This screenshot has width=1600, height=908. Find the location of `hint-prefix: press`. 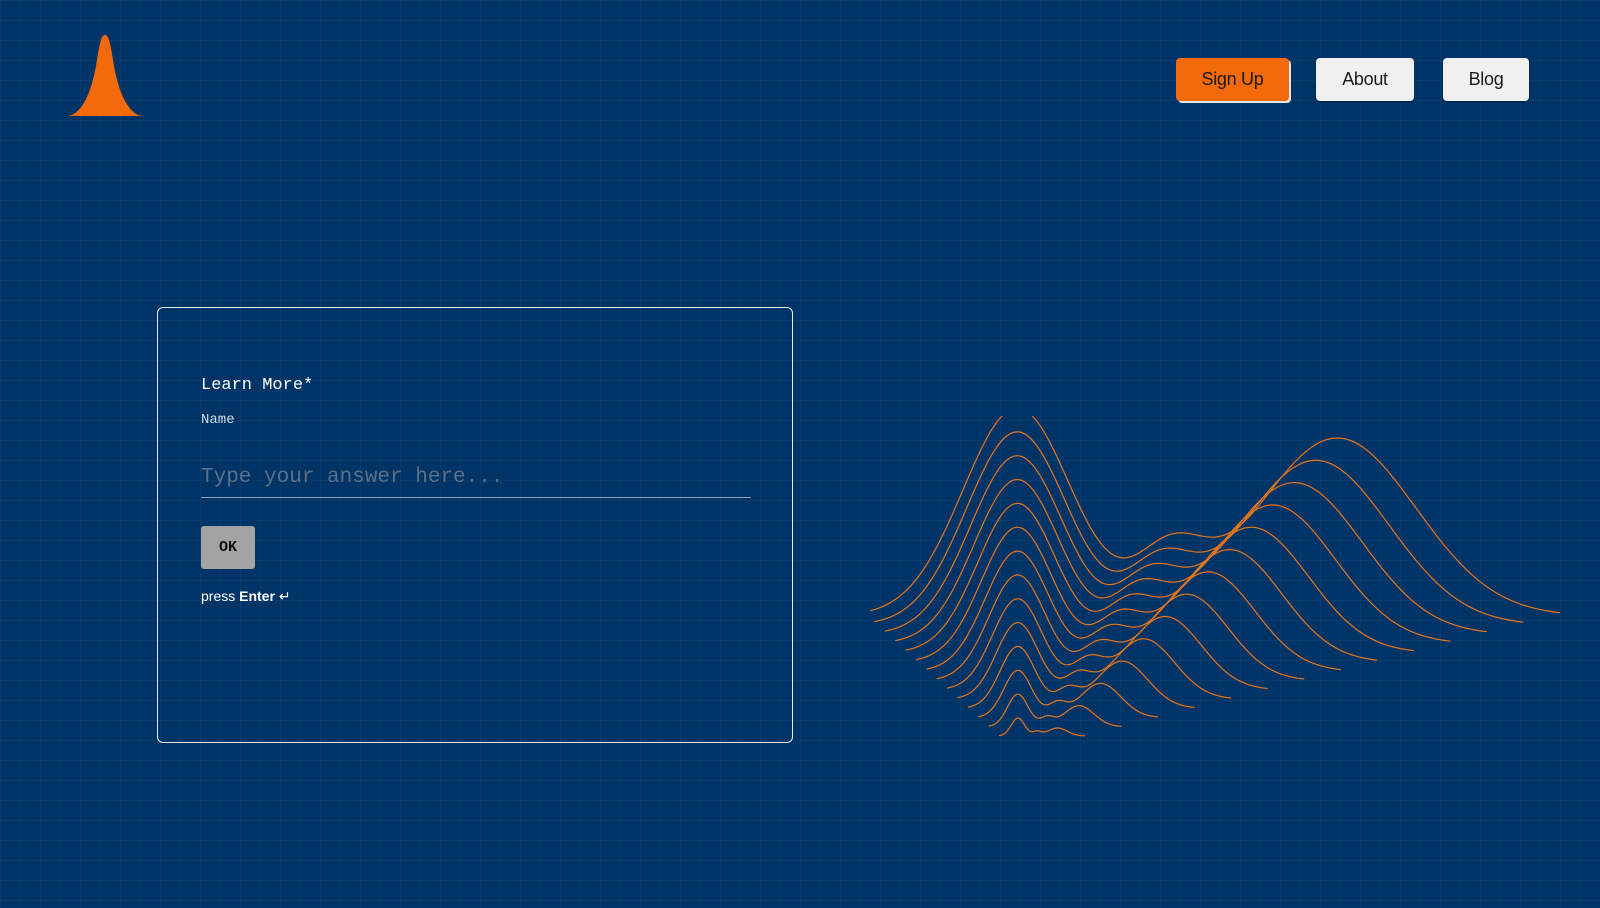

hint-prefix: press is located at coordinates (218, 596).